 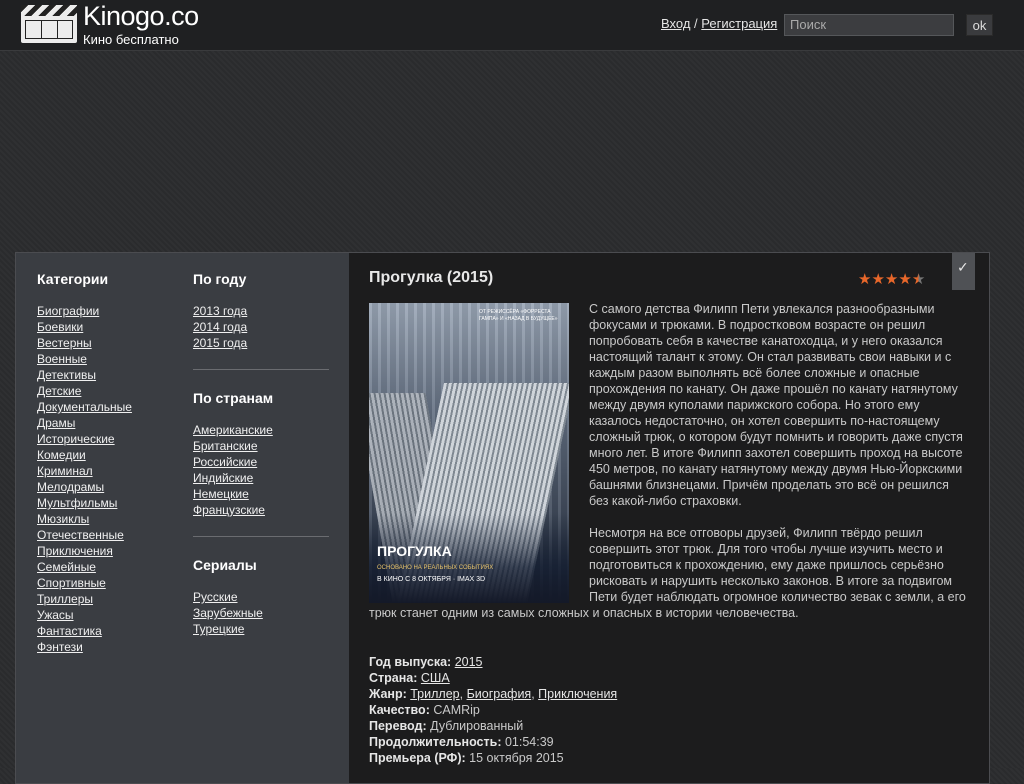 I want to click on by-year-title: По году, so click(x=220, y=279).